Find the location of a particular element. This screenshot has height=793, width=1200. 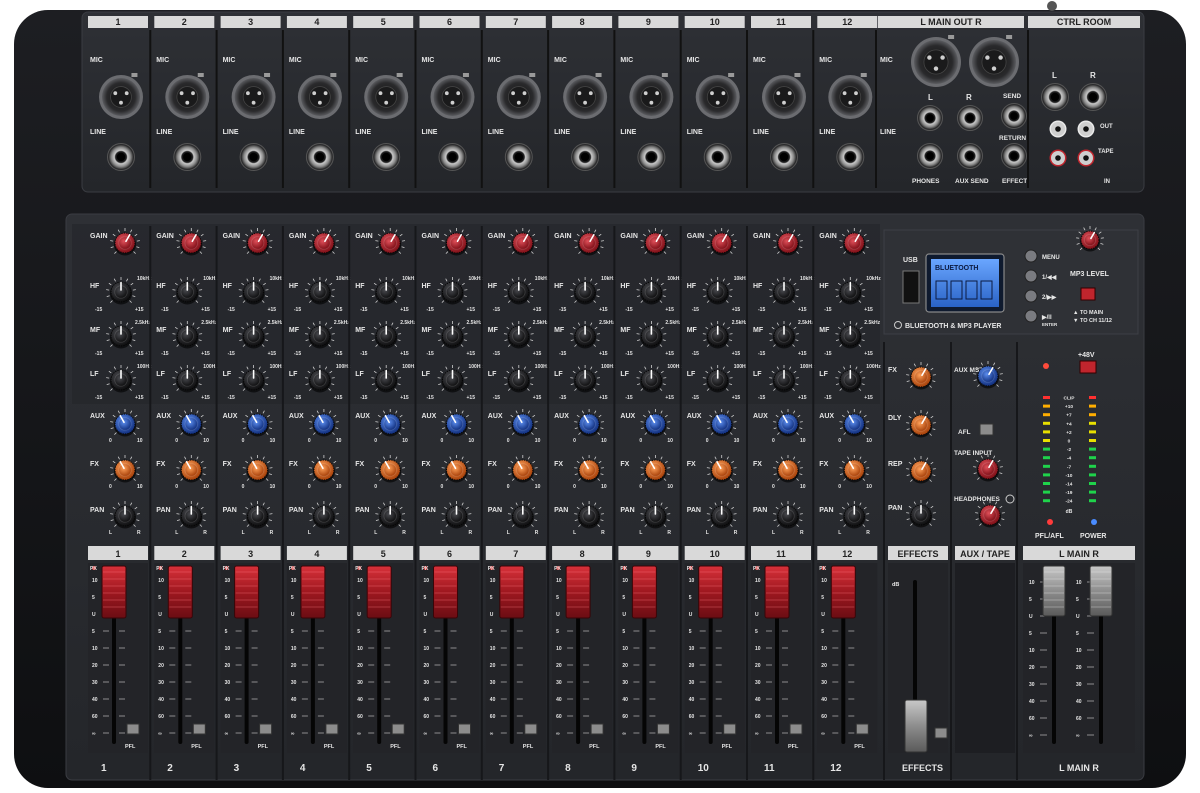

effects-fader is located at coordinates (916, 726).